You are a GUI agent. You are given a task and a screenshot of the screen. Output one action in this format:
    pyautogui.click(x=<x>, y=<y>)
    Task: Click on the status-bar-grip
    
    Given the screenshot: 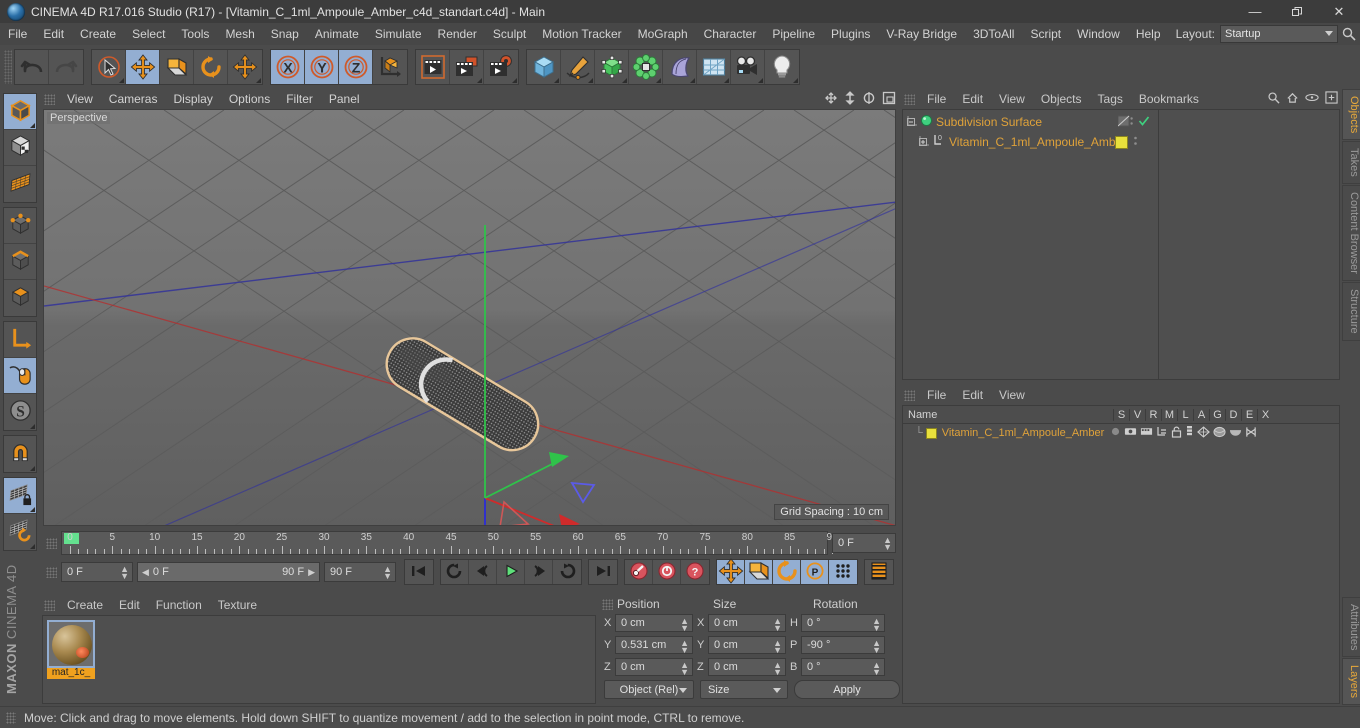 What is the action you would take?
    pyautogui.click(x=11, y=717)
    